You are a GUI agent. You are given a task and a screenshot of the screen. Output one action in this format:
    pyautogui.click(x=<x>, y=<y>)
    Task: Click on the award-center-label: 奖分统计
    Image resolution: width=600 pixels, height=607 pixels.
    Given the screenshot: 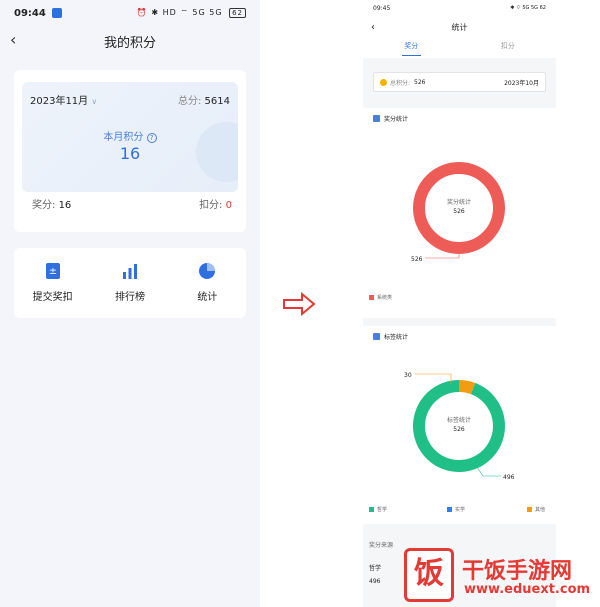 What is the action you would take?
    pyautogui.click(x=459, y=202)
    